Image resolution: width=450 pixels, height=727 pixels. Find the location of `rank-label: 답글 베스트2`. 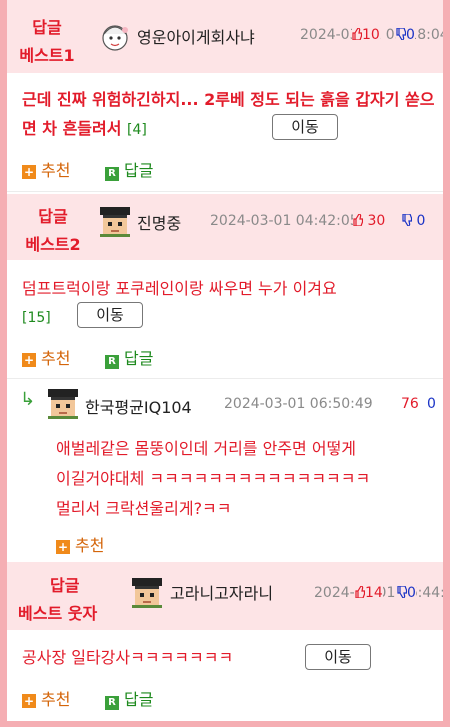

rank-label: 답글 베스트2 is located at coordinates (53, 229).